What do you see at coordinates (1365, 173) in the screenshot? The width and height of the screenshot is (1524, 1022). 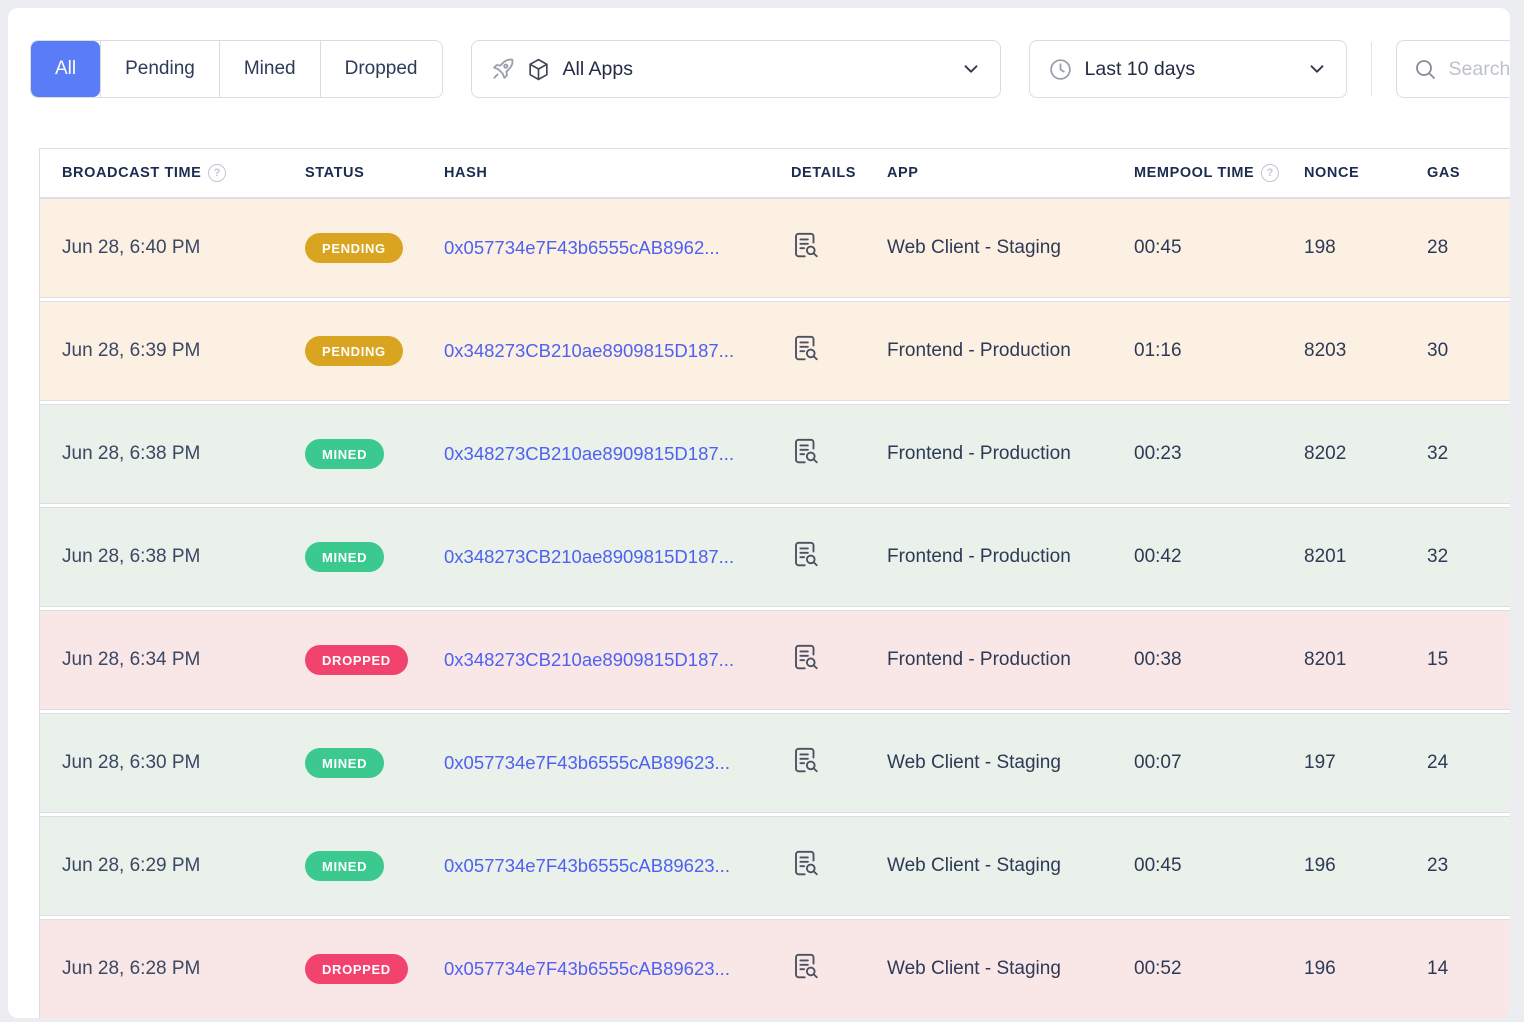 I see `col-nonce: NONCE` at bounding box center [1365, 173].